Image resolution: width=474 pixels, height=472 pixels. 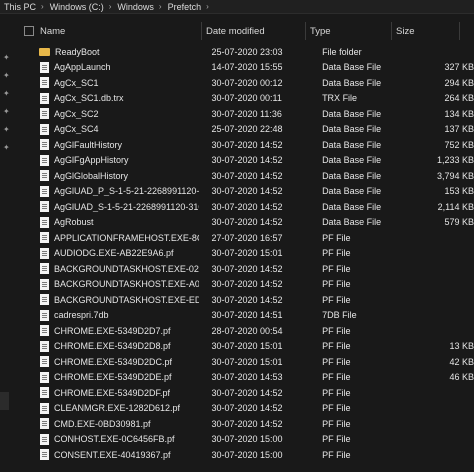 What do you see at coordinates (247, 67) in the screenshot?
I see `file-date: 14-07-2020 15:55` at bounding box center [247, 67].